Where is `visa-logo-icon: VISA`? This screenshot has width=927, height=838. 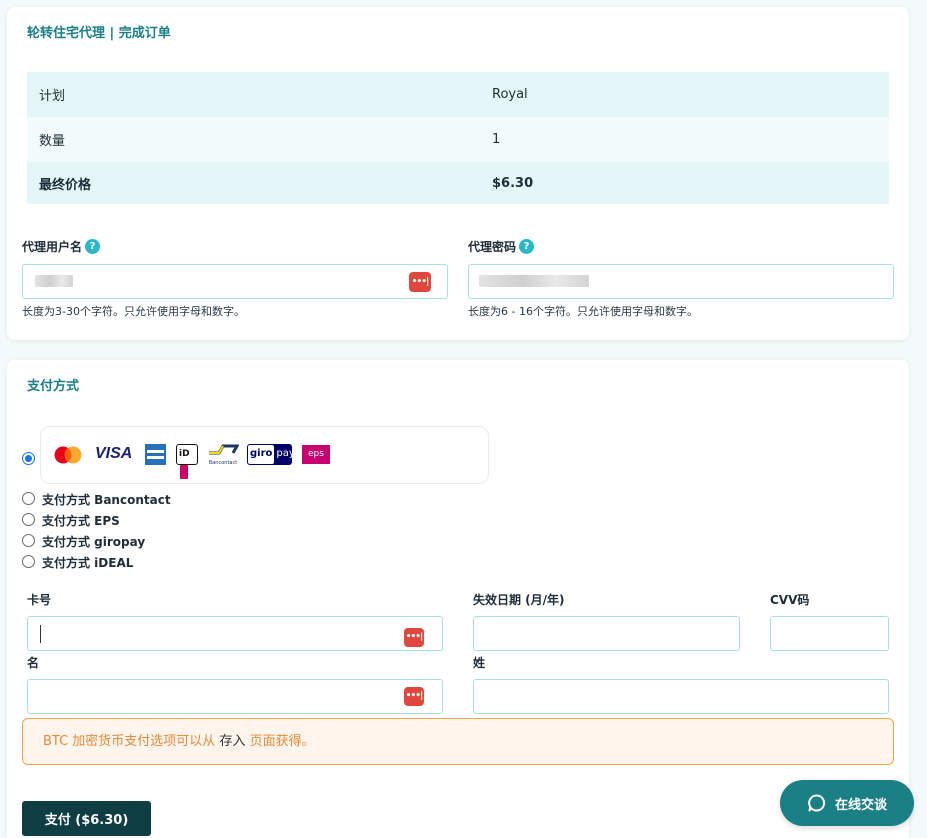 visa-logo-icon: VISA is located at coordinates (114, 453).